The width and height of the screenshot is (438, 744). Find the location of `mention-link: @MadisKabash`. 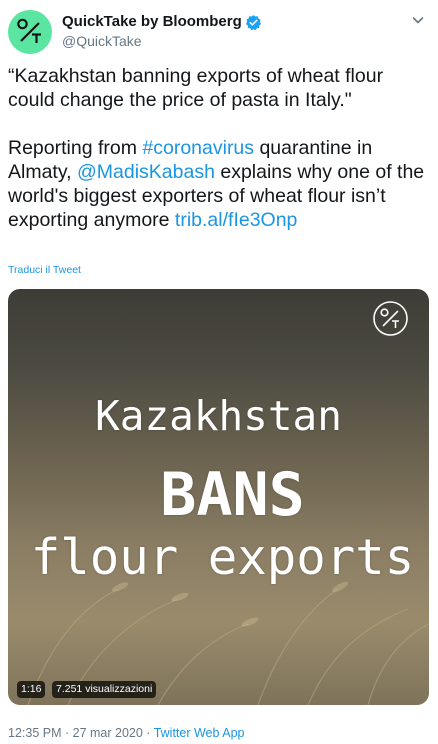

mention-link: @MadisKabash is located at coordinates (146, 172).